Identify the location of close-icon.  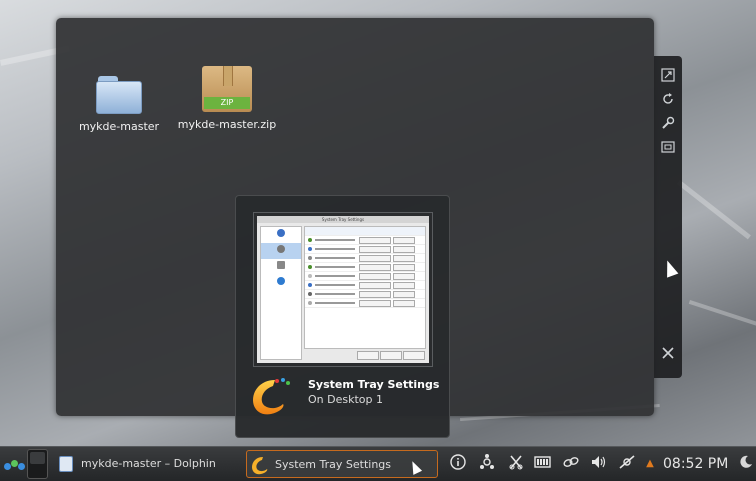
(668, 356).